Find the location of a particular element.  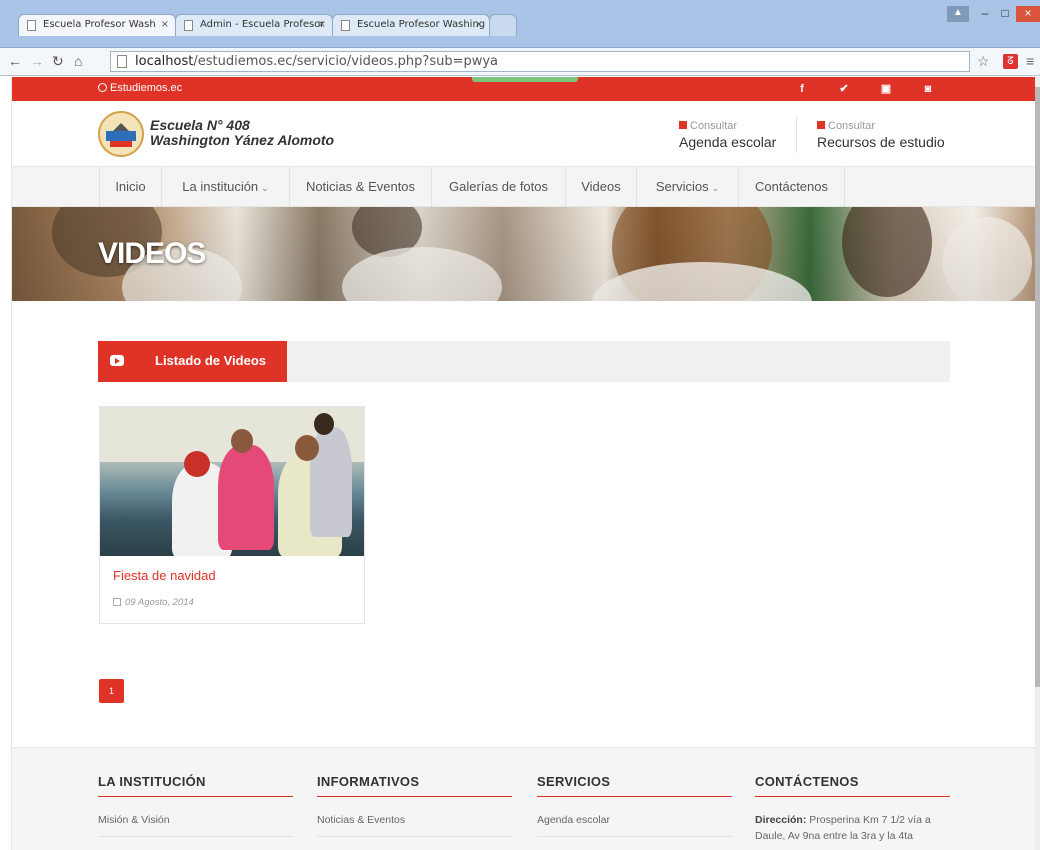

header-divider is located at coordinates (796, 135).